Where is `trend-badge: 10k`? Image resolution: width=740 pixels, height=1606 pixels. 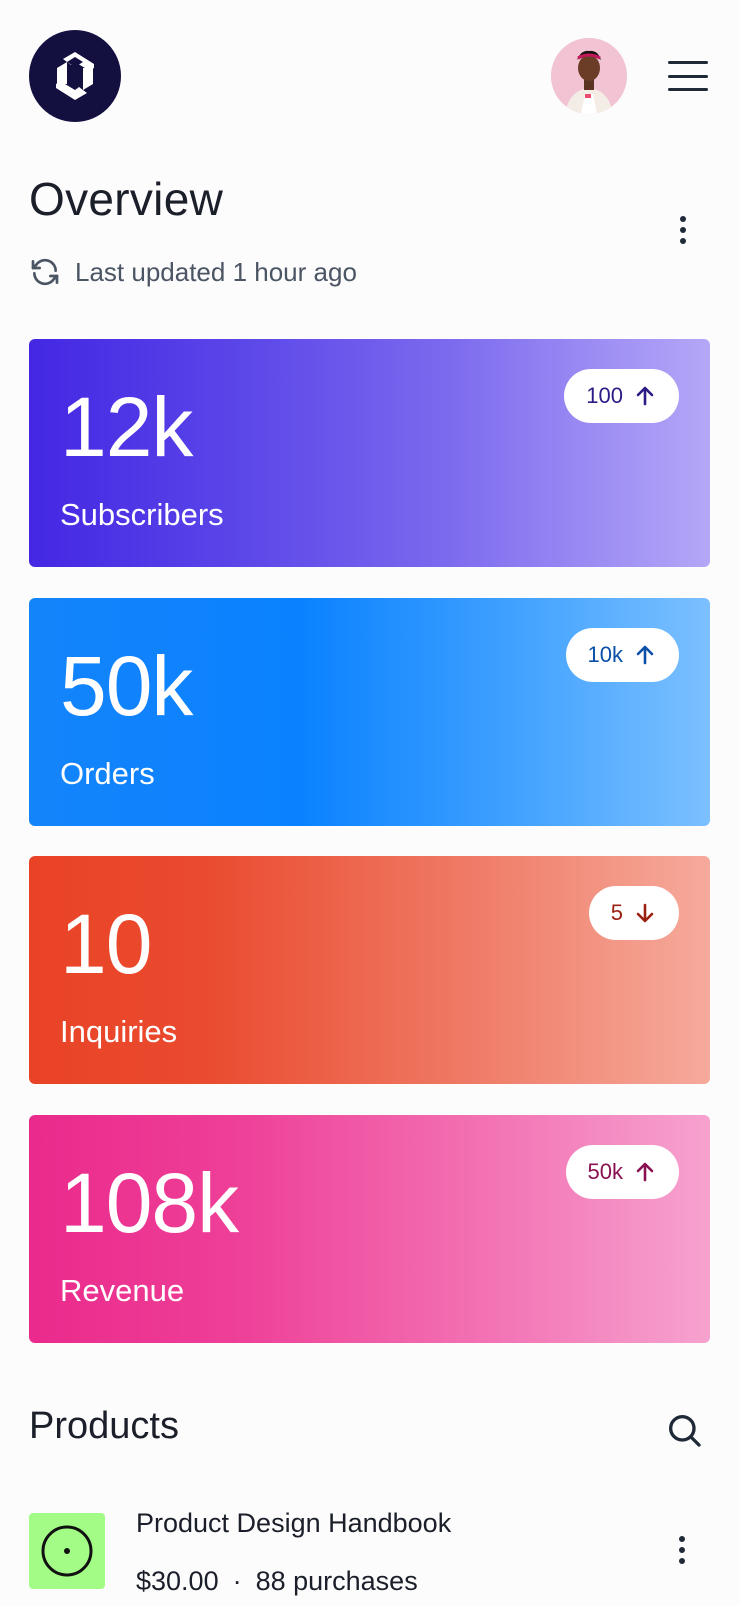 trend-badge: 10k is located at coordinates (622, 655).